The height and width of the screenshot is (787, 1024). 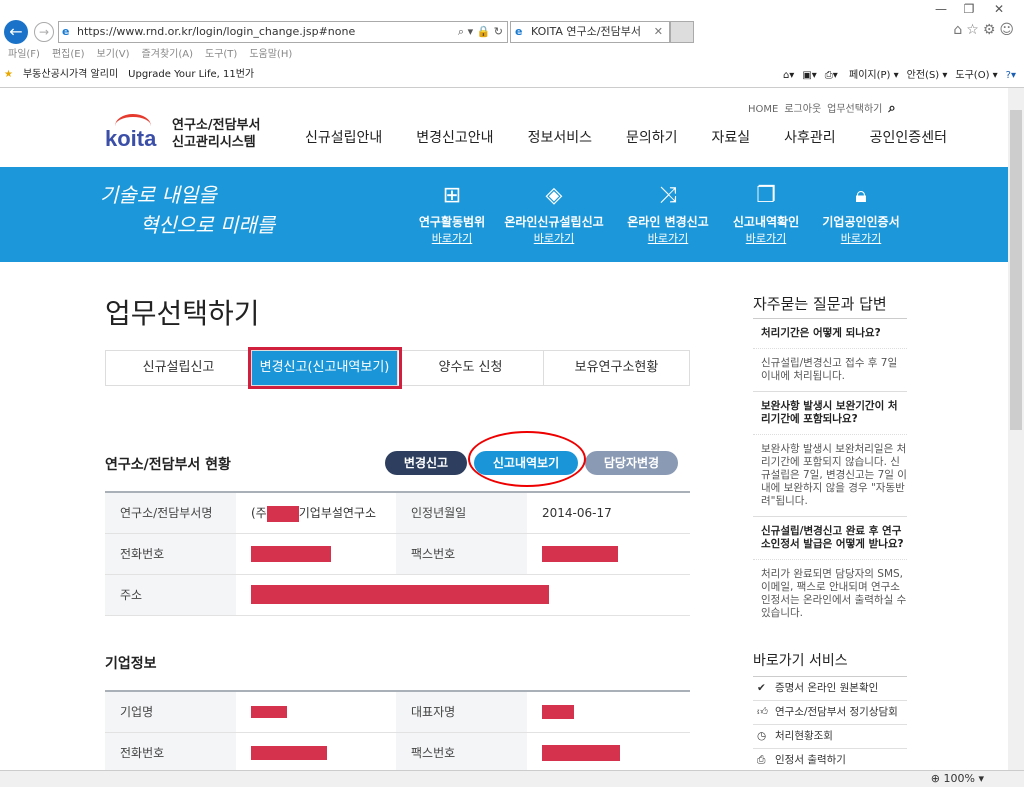 What do you see at coordinates (471, 368) in the screenshot?
I see `tab-transfer: 양수도 신청` at bounding box center [471, 368].